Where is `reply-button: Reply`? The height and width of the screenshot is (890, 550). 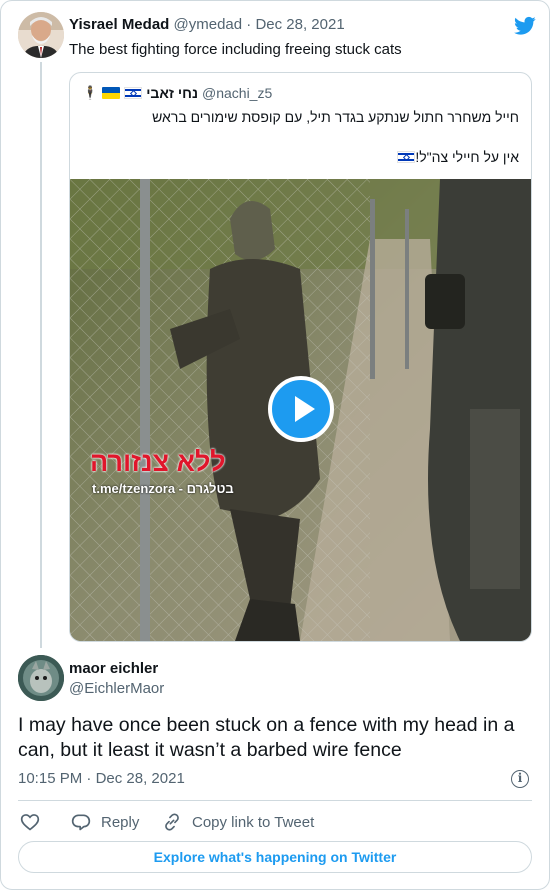
reply-button: Reply is located at coordinates (105, 822).